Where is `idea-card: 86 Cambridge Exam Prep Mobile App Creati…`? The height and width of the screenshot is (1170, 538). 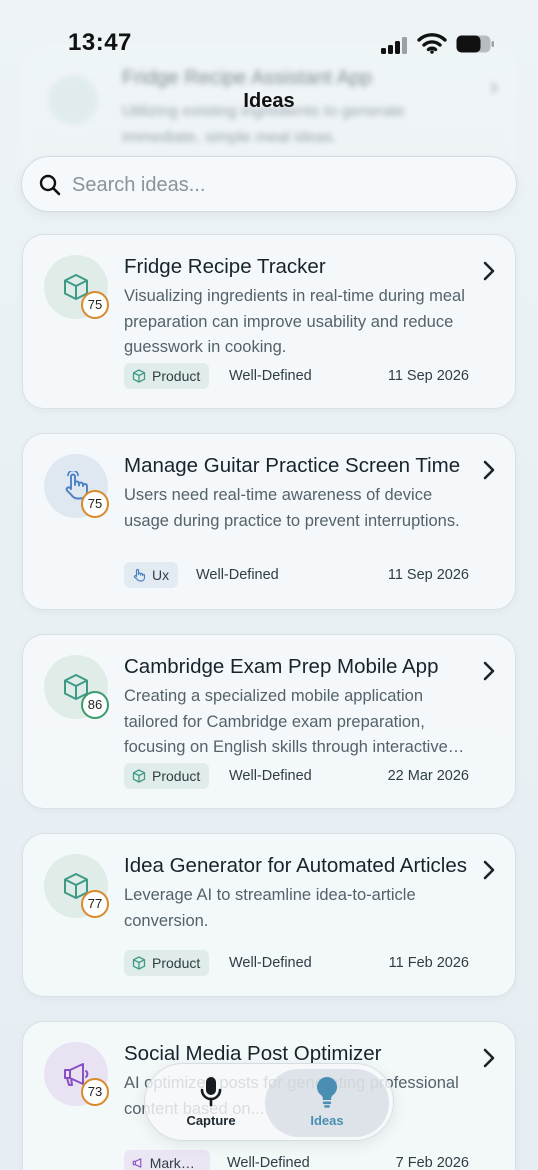
idea-card: 86 Cambridge Exam Prep Mobile App Creati… is located at coordinates (269, 721).